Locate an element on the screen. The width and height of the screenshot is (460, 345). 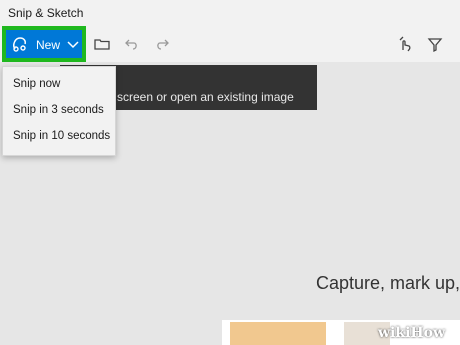
crop-icon is located at coordinates (435, 44).